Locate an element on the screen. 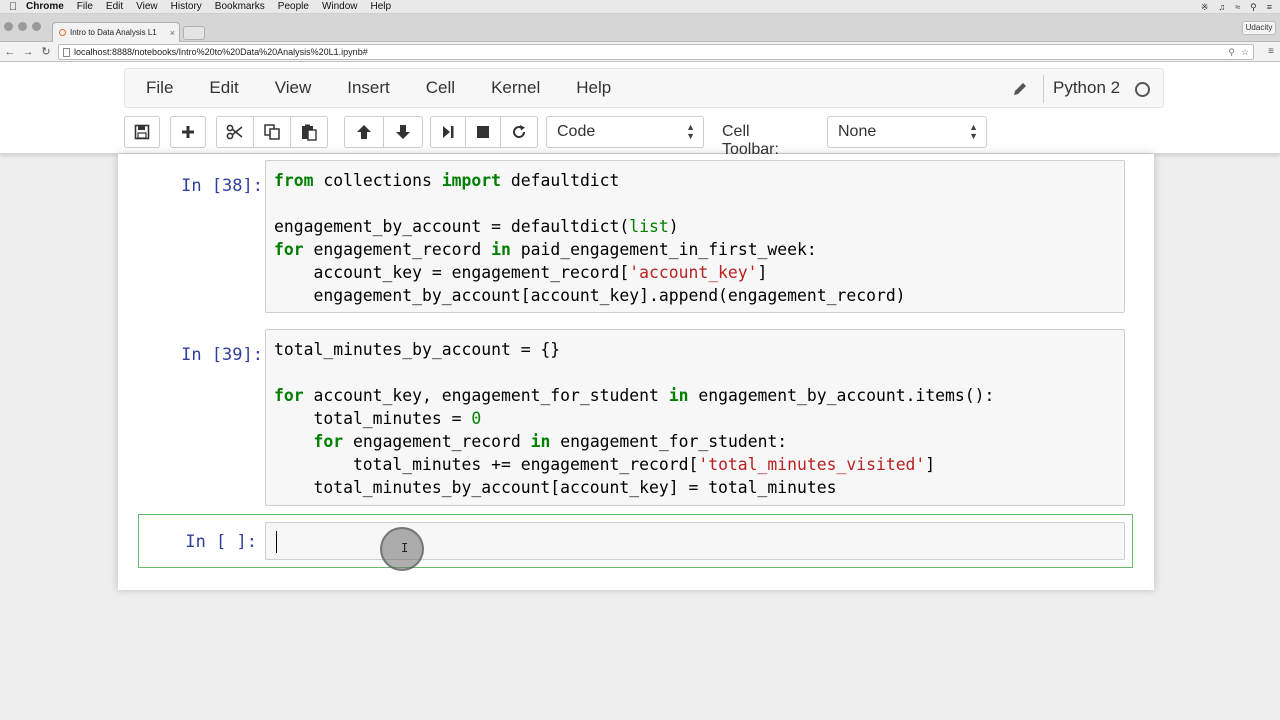 This screenshot has width=1280, height=720. menu-kernel: Kernel is located at coordinates (515, 88).